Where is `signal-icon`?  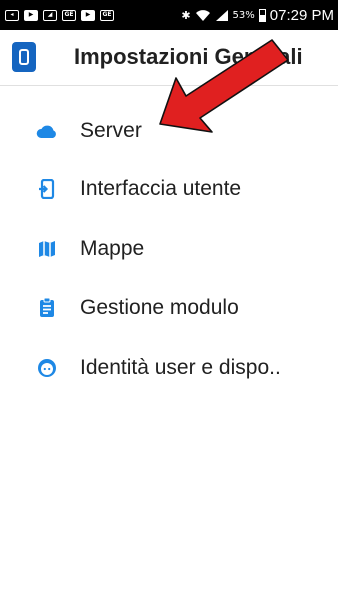
signal-icon is located at coordinates (221, 15).